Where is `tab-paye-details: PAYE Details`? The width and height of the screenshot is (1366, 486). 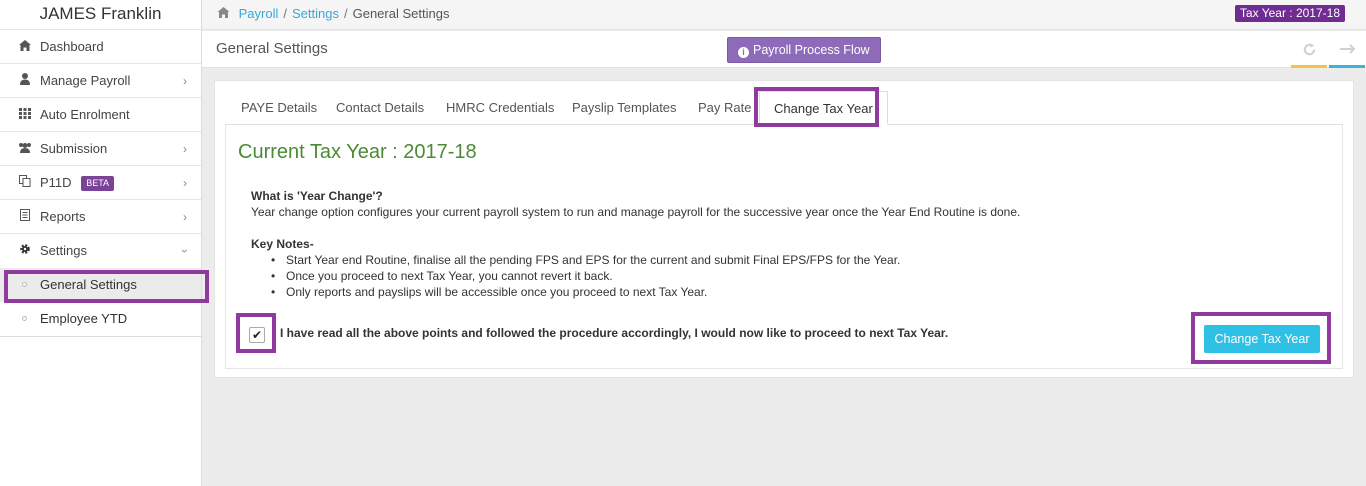 tab-paye-details: PAYE Details is located at coordinates (279, 108).